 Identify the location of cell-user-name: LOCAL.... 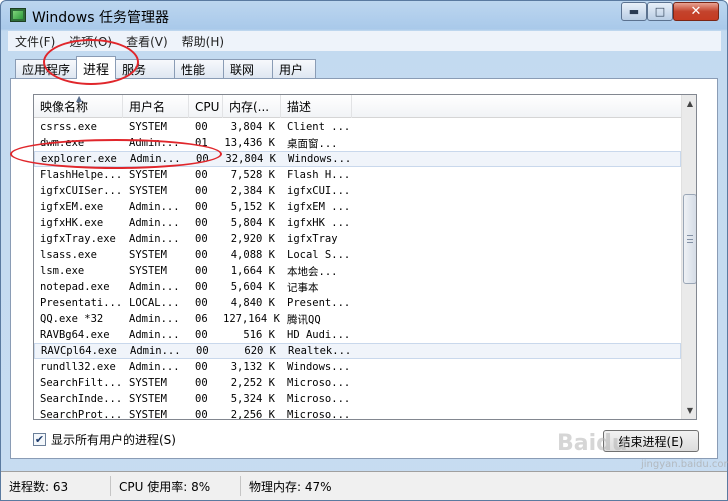
(154, 303).